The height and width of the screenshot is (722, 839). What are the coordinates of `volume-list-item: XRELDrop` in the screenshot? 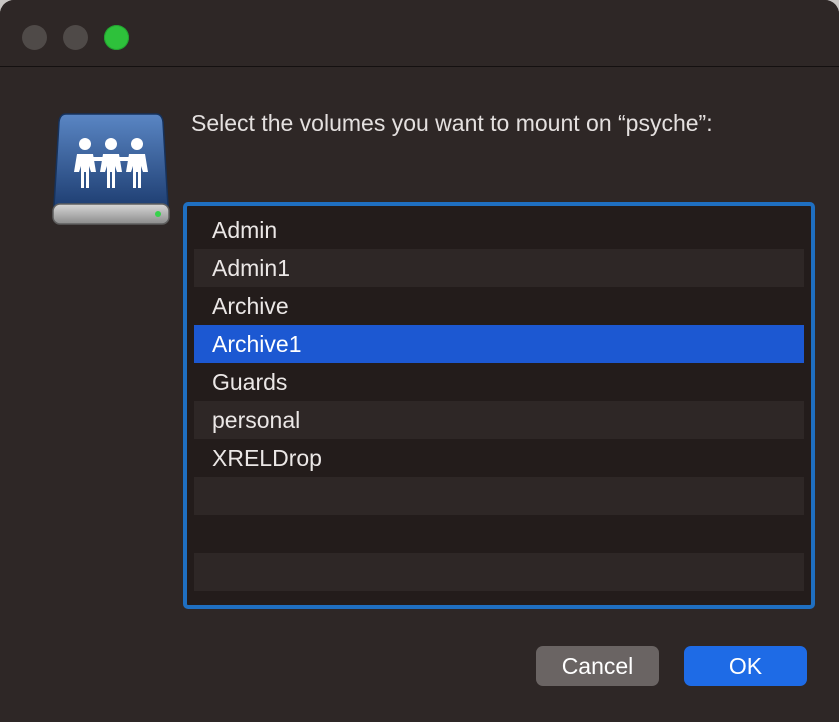 It's located at (499, 458).